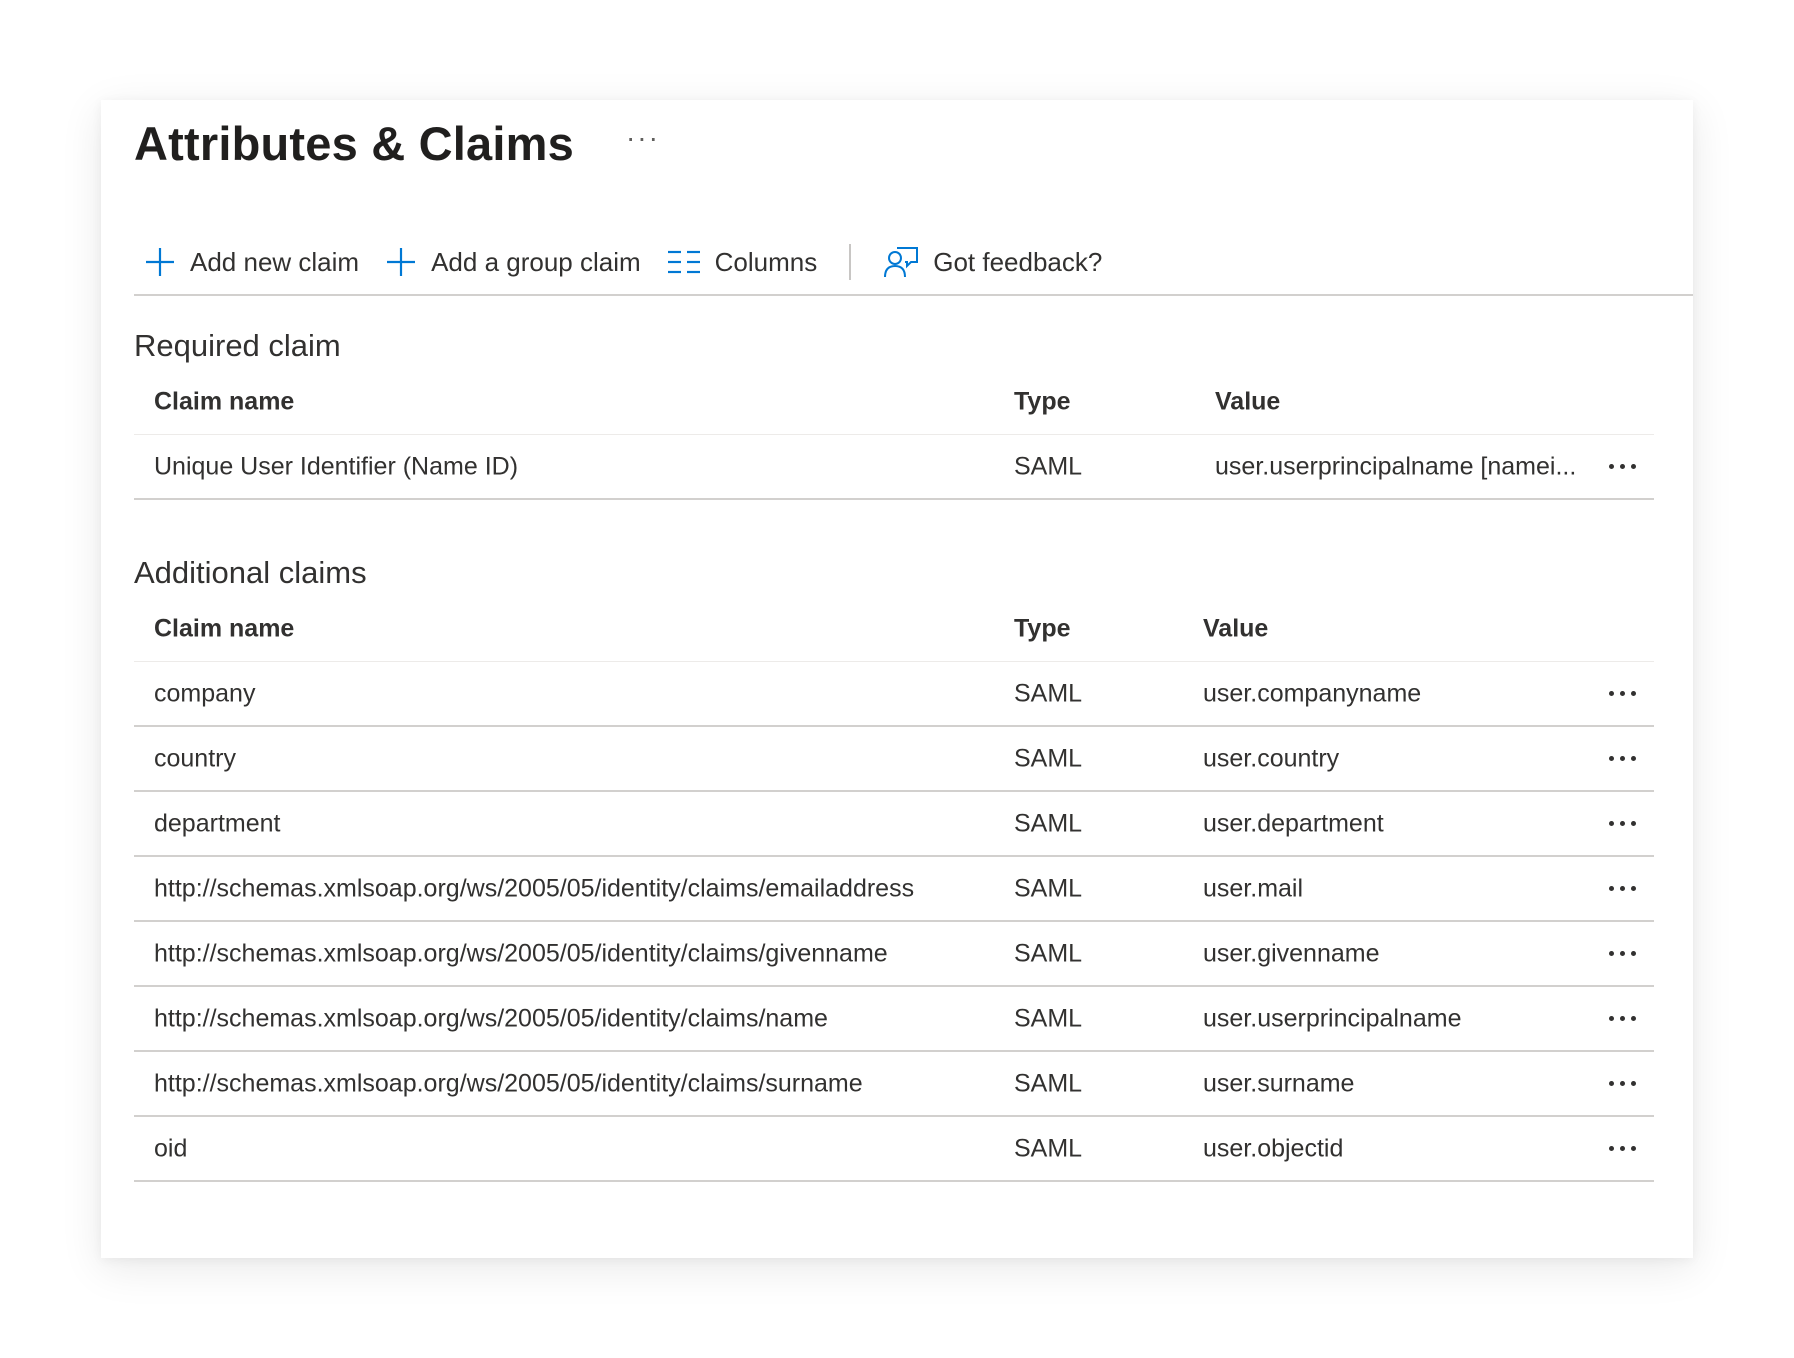 The width and height of the screenshot is (1794, 1358). Describe the element at coordinates (1018, 261) in the screenshot. I see `feedback-label: Got feedback?` at that location.